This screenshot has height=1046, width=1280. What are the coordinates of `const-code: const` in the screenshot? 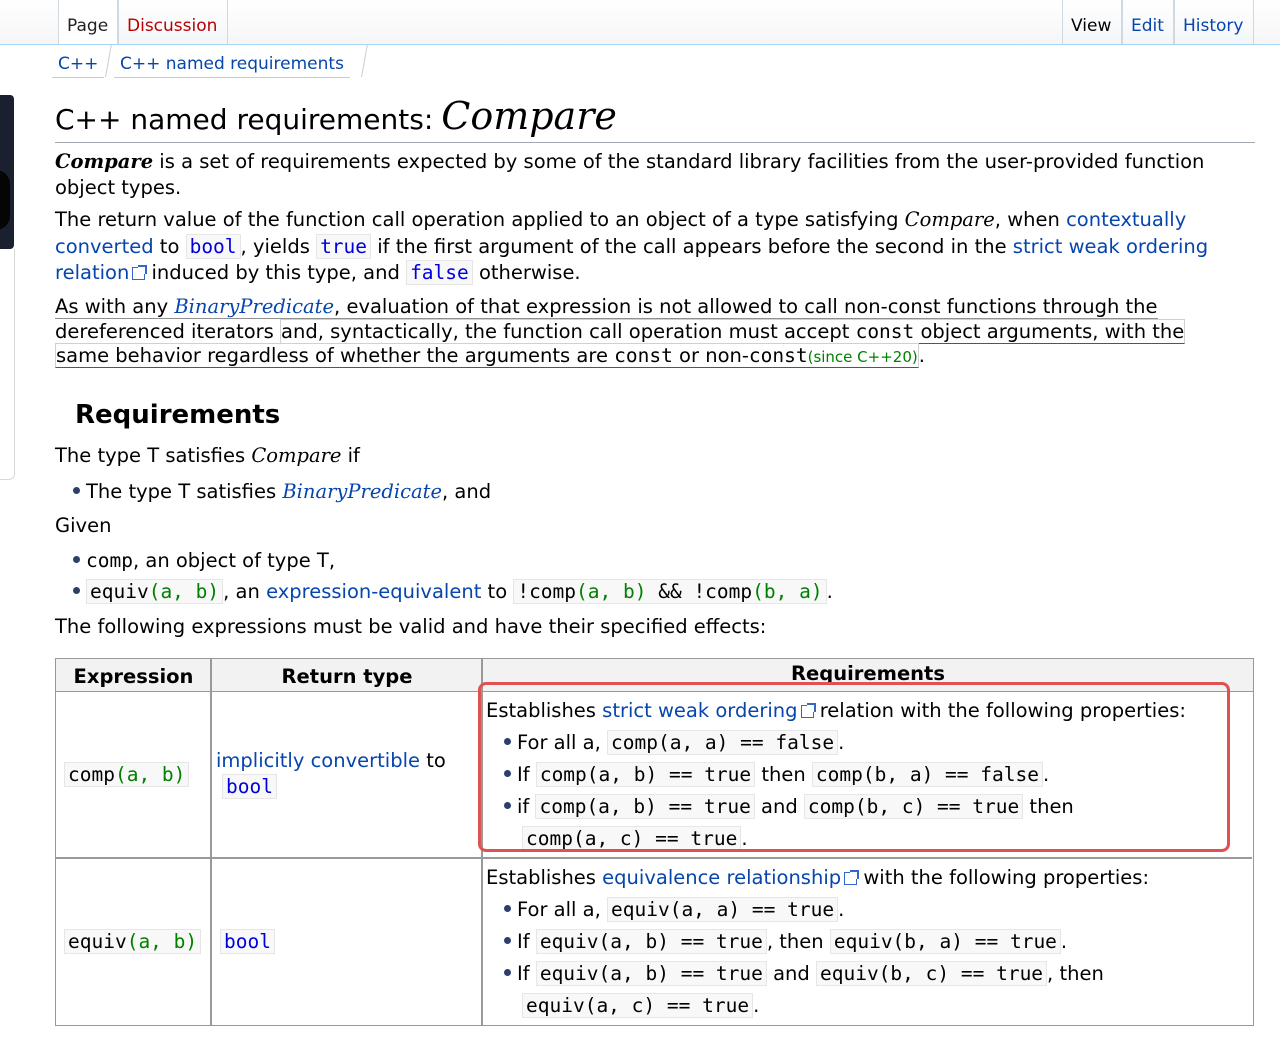 It's located at (885, 331).